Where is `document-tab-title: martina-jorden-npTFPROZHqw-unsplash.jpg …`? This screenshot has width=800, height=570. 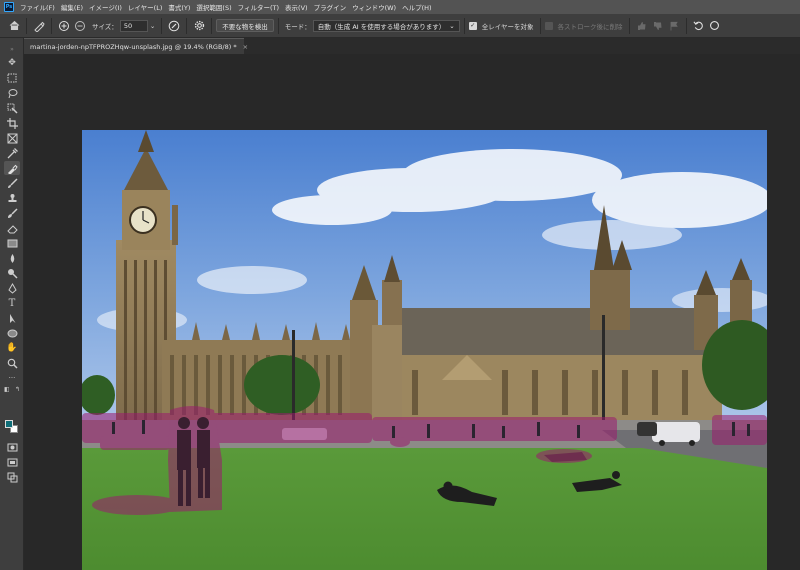
document-tab-title: martina-jorden-npTFPROZHqw-unsplash.jpg … is located at coordinates (133, 46).